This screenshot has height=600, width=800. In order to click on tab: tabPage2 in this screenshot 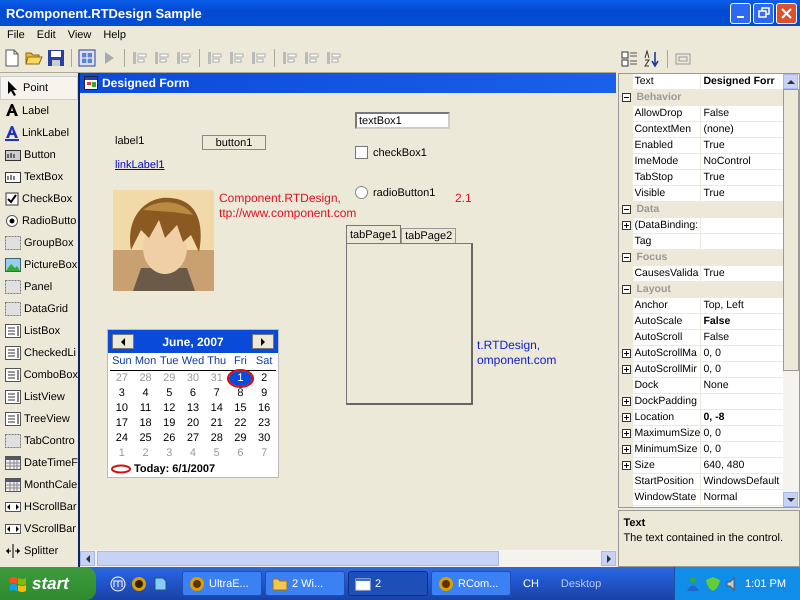, I will do `click(428, 235)`.